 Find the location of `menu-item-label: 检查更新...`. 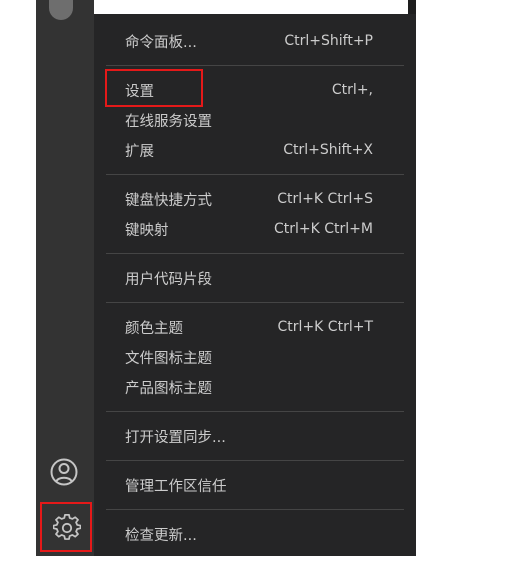

menu-item-label: 检查更新... is located at coordinates (161, 535).